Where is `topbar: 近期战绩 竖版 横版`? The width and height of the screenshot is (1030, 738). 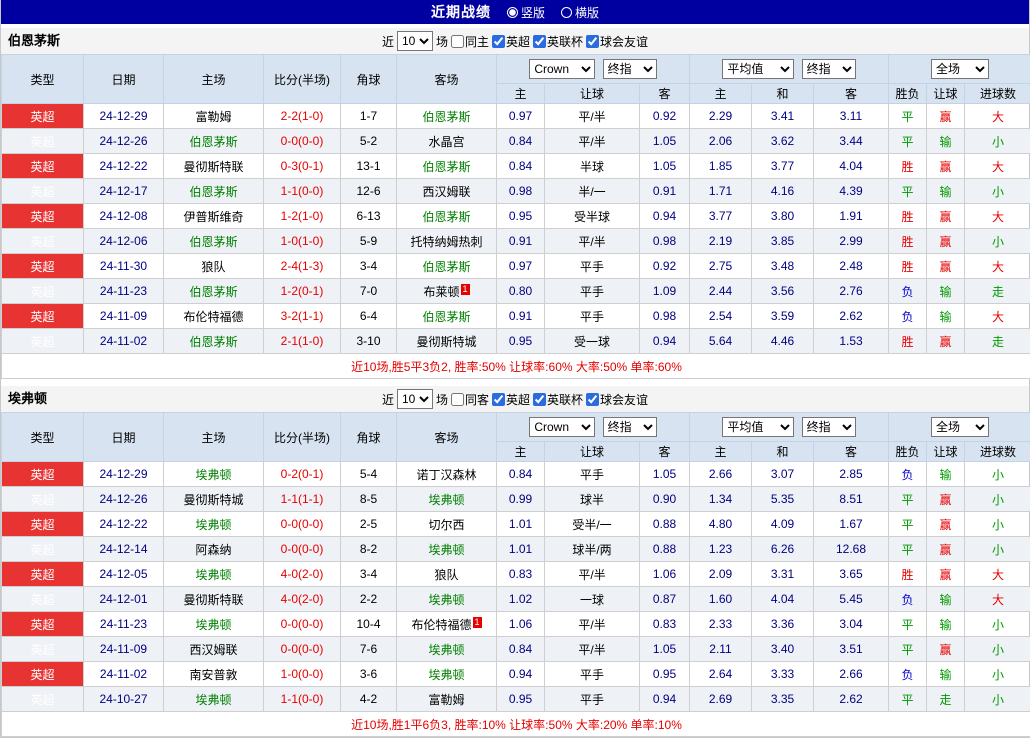 topbar: 近期战绩 竖版 横版 is located at coordinates (515, 12).